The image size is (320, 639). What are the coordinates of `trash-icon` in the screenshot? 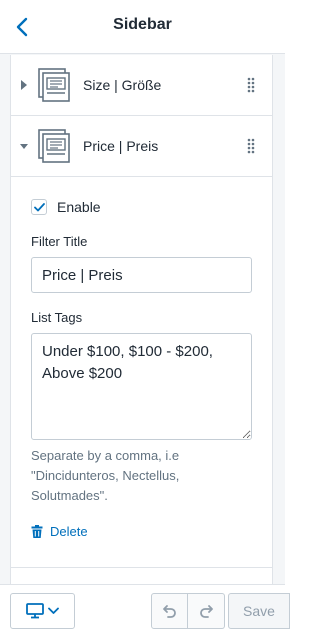 It's located at (37, 531).